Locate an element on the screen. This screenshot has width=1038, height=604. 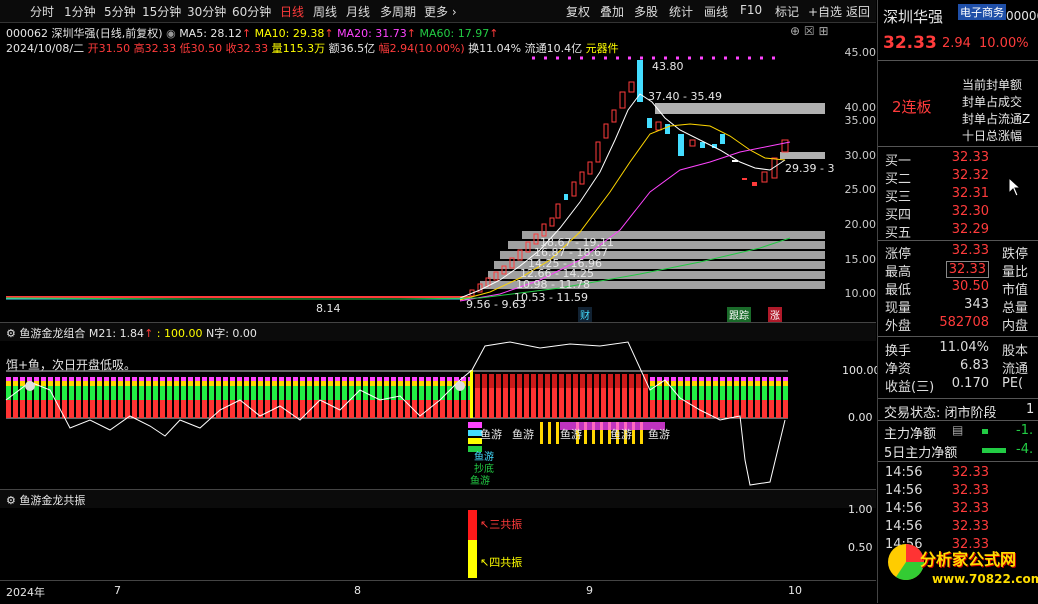
bid-row: 买四 32.30 is located at coordinates (958, 213).